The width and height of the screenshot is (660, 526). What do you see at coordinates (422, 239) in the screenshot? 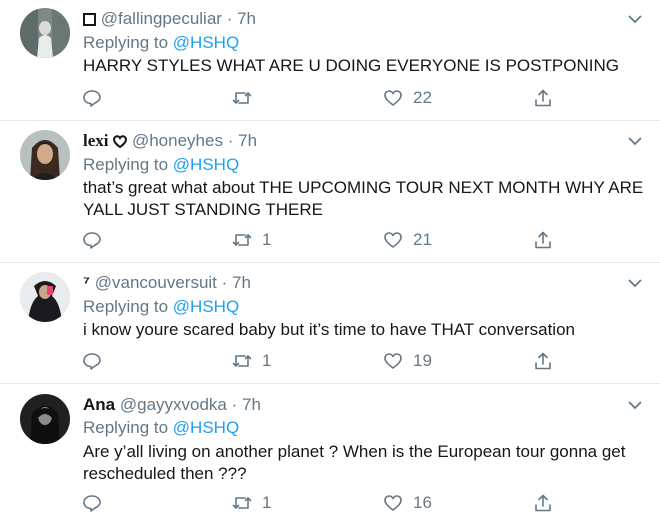
I see `like-count: 21` at bounding box center [422, 239].